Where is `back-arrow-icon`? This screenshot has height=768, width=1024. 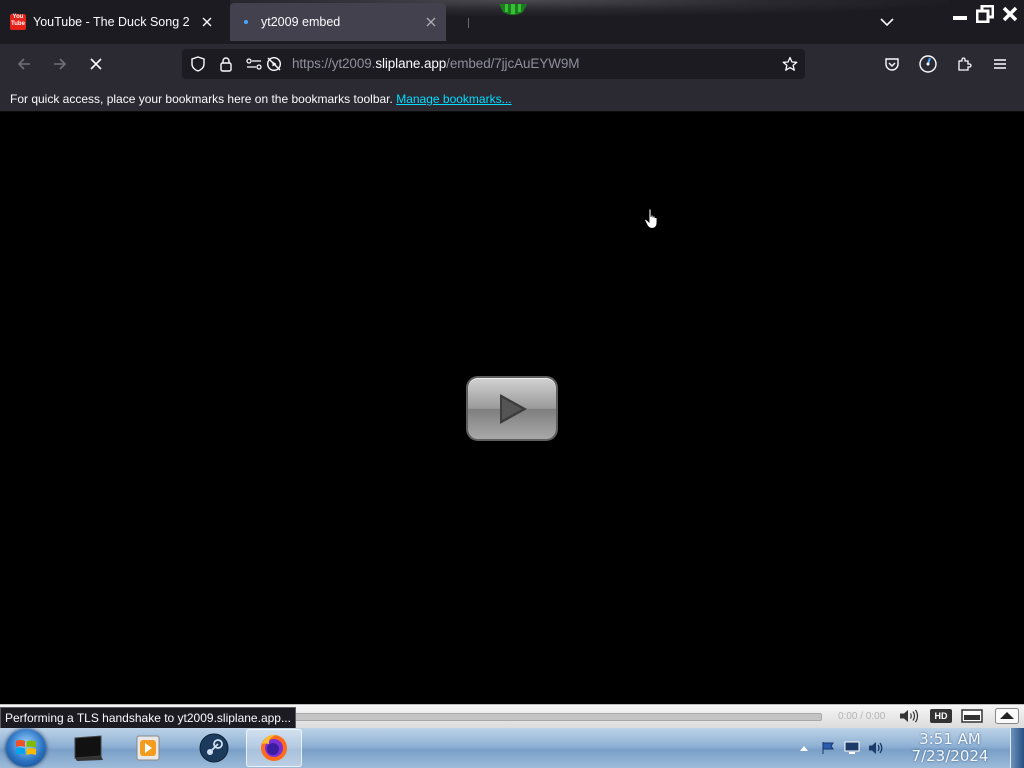
back-arrow-icon is located at coordinates (23, 64).